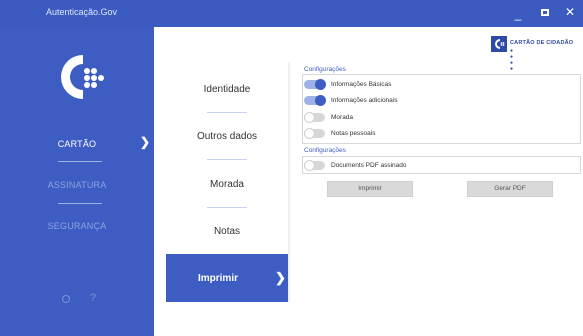 The image size is (583, 336). I want to click on sidebar-item-label: ASSINATURA, so click(77, 185).